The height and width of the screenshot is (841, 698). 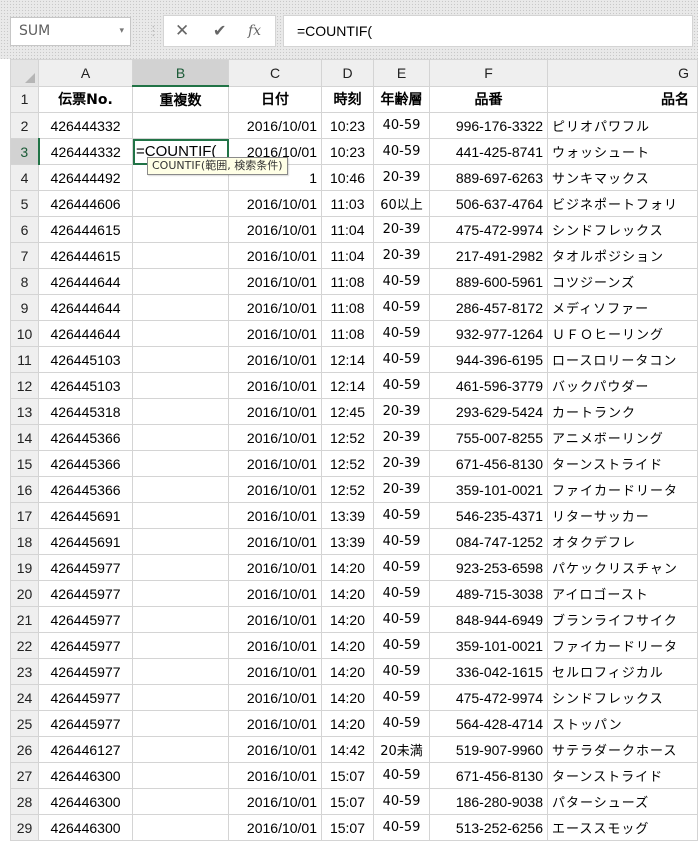 I want to click on product-code-cell: 461-596-3779, so click(x=488, y=385).